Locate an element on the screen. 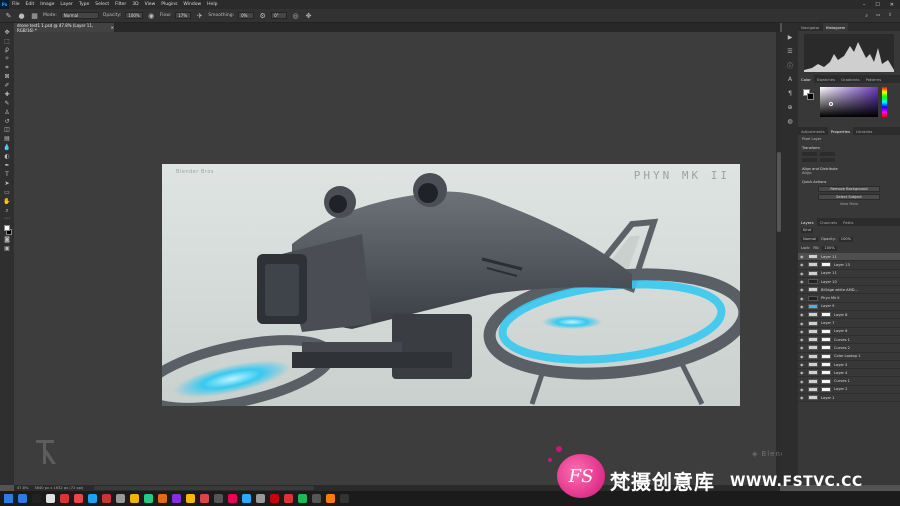 This screenshot has height=506, width=900. menu-filter: Filter is located at coordinates (120, 4).